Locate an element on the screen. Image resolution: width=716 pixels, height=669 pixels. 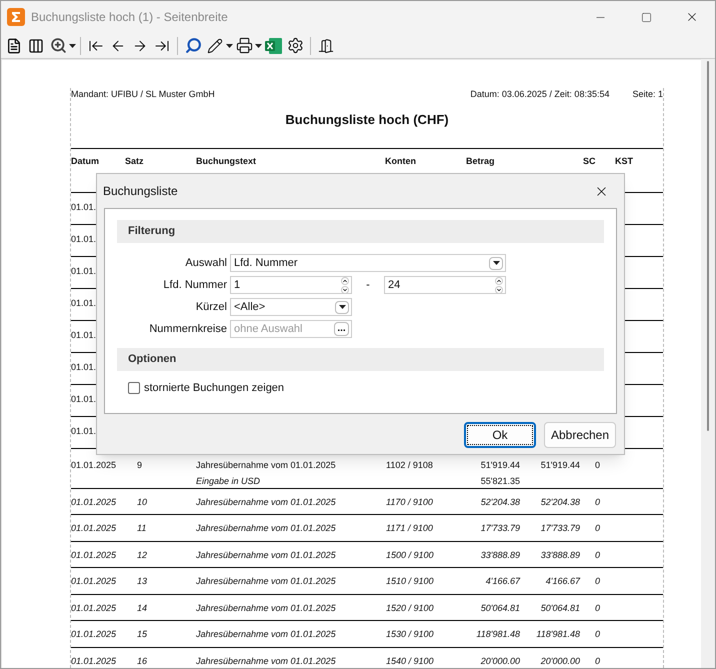
section-header: Optionen is located at coordinates (360, 359).